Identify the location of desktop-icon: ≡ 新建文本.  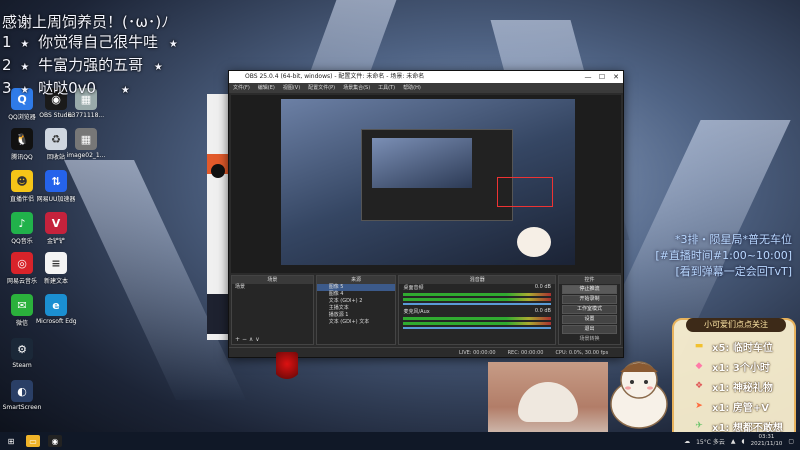
(56, 268).